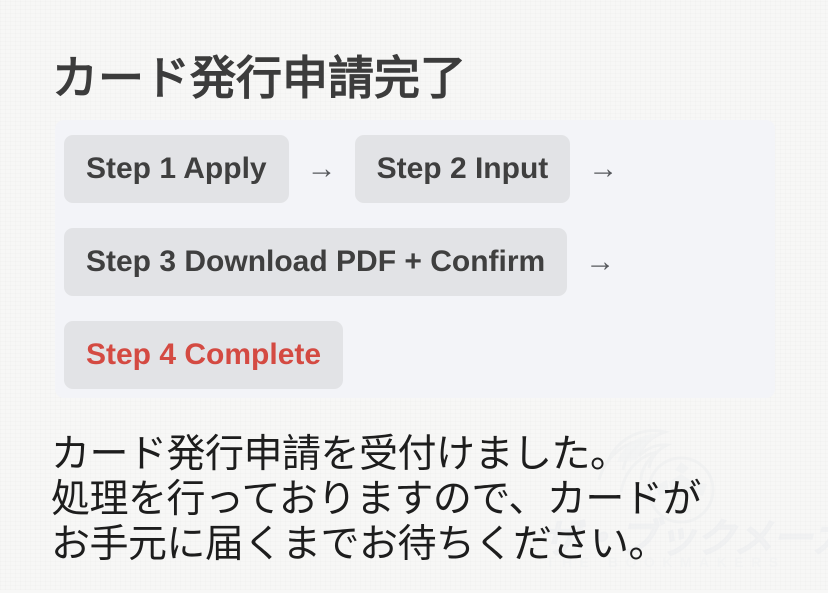  I want to click on step-chip-4: Step 4 Complete, so click(204, 355).